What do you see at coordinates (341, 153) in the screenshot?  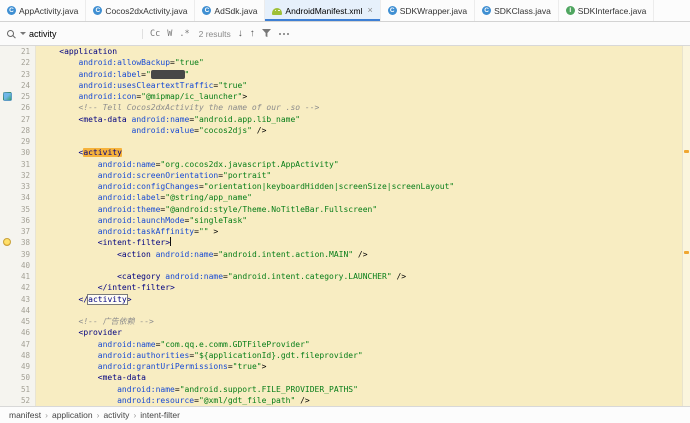 I see `code-line-30: 30 <activity` at bounding box center [341, 153].